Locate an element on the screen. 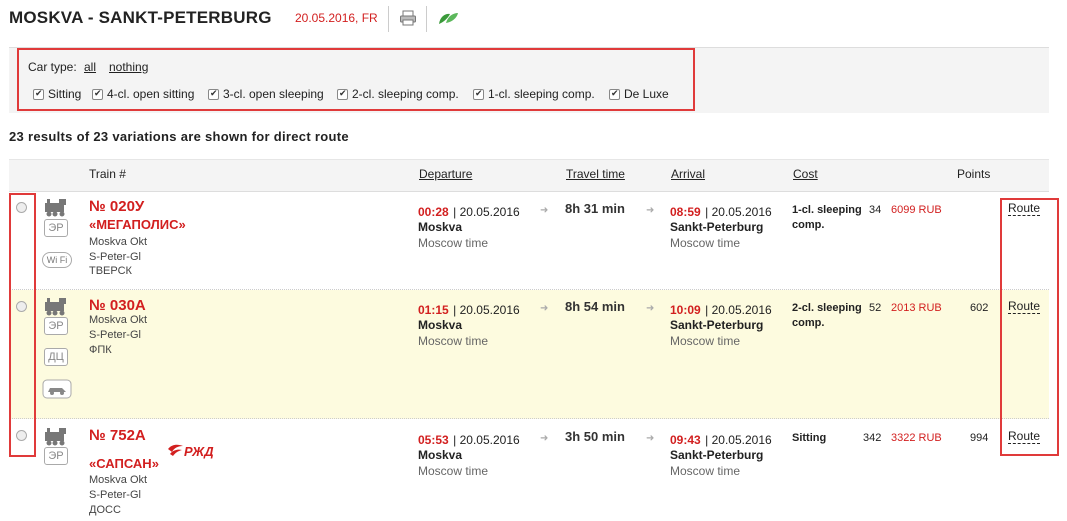 This screenshot has width=1067, height=521. checkbox-label: 1-cl. sleeping comp. is located at coordinates (541, 94).